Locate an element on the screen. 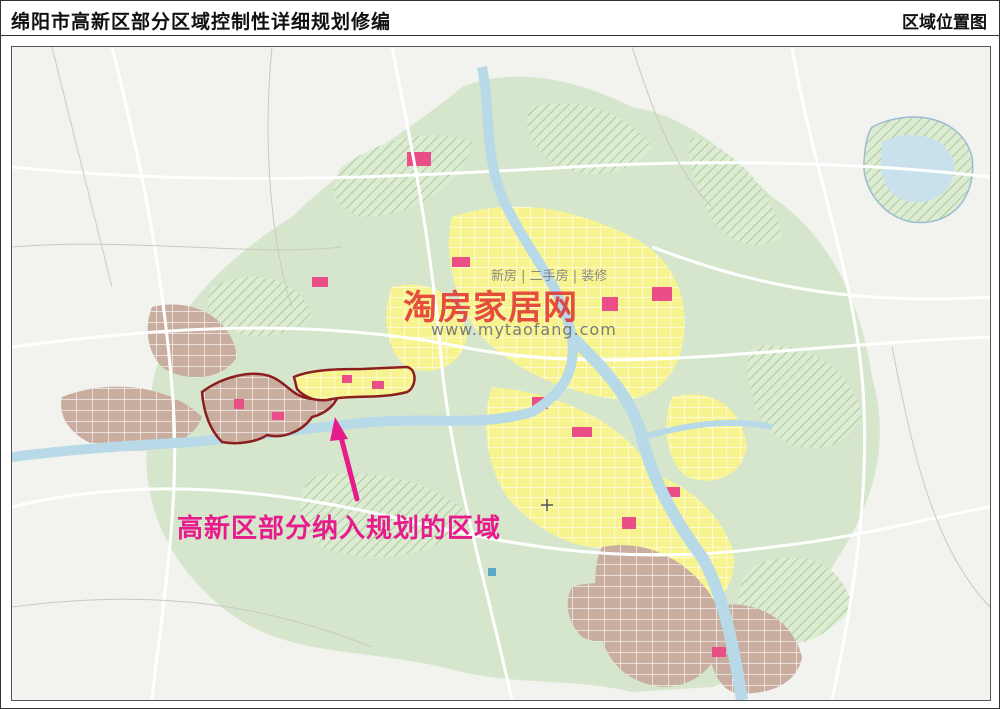 The height and width of the screenshot is (709, 1000). page-title: 绵阳市高新区部分区域控制性详细规划修编 is located at coordinates (201, 22).